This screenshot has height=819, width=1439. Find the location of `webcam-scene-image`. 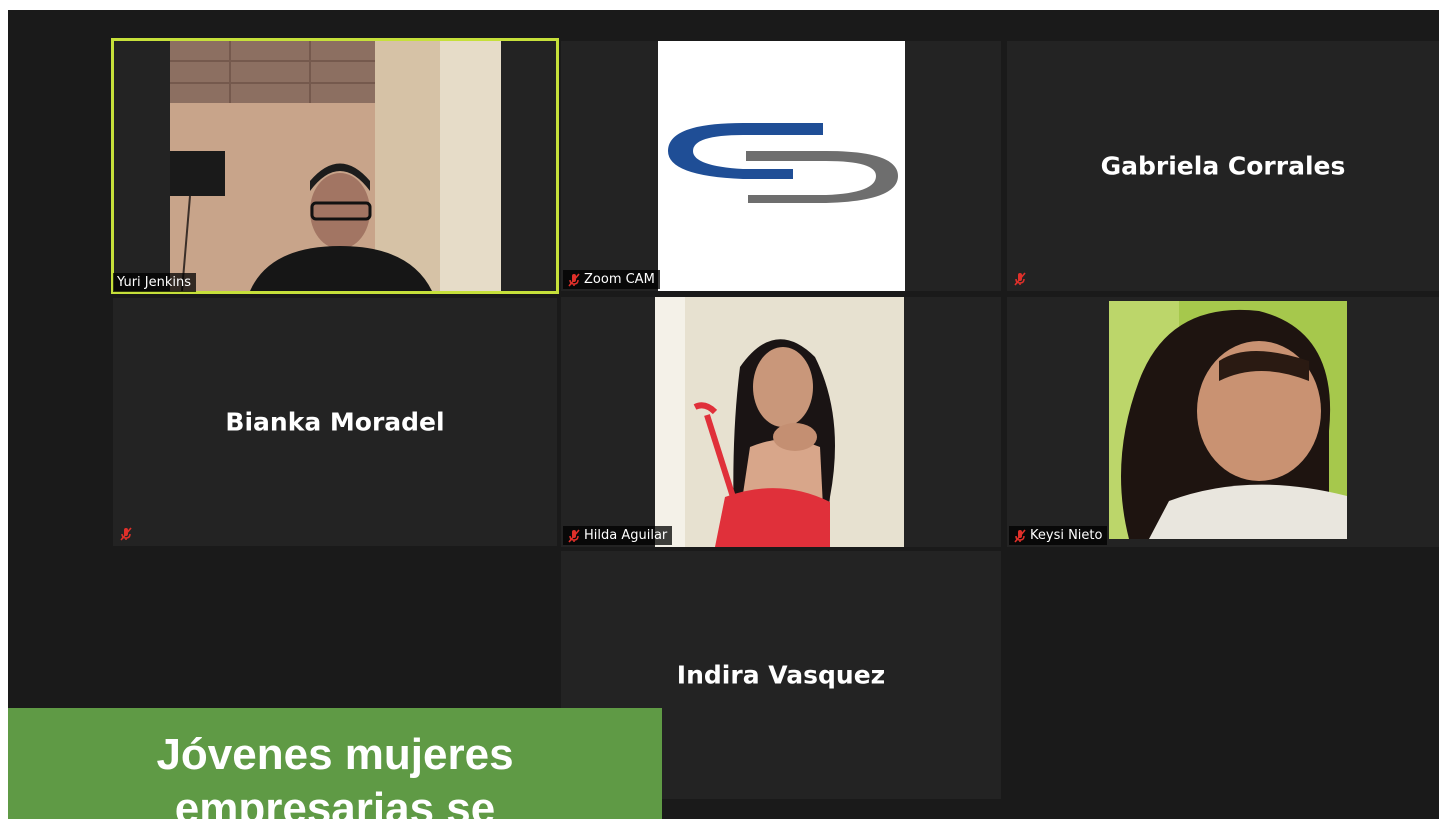

webcam-scene-image is located at coordinates (335, 166).